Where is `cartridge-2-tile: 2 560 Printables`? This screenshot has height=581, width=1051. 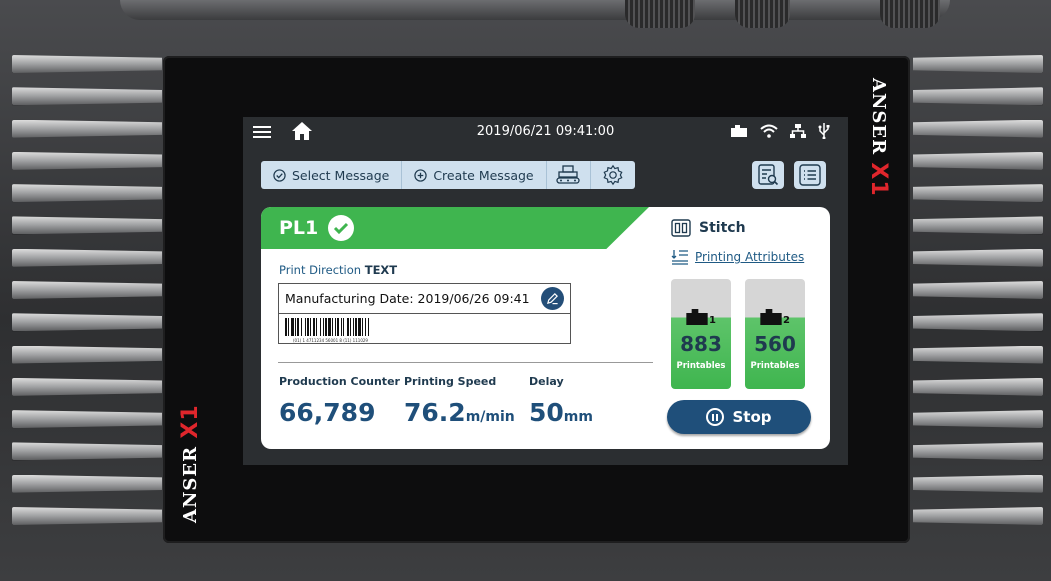 cartridge-2-tile: 2 560 Printables is located at coordinates (775, 334).